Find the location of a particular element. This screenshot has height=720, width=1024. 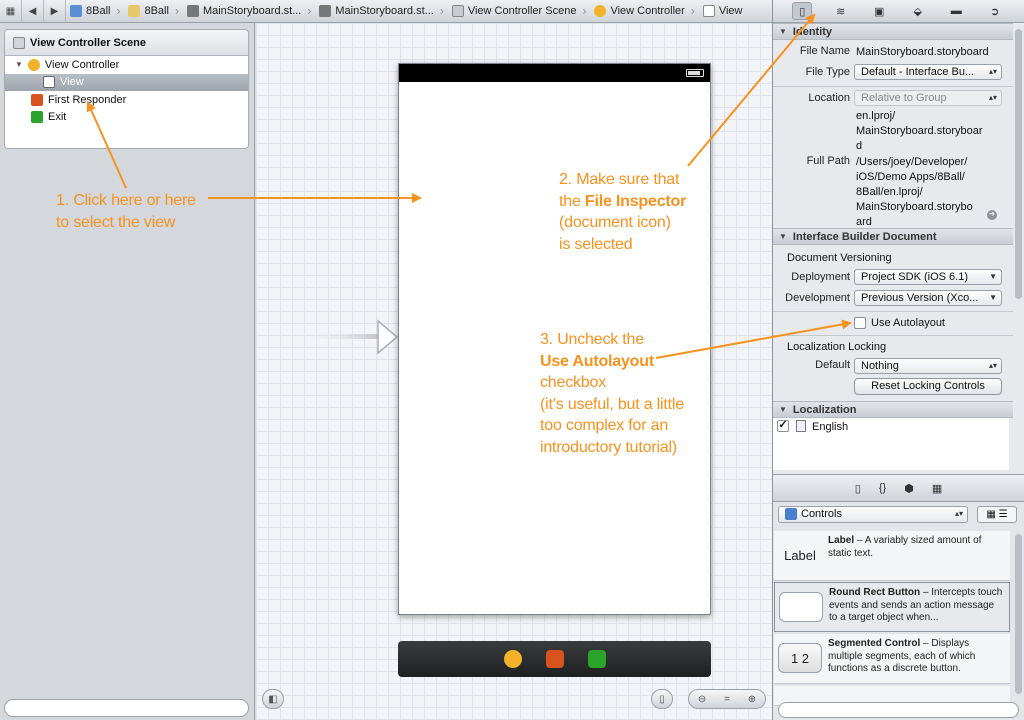

code-snippet-icon: {} is located at coordinates (882, 488).